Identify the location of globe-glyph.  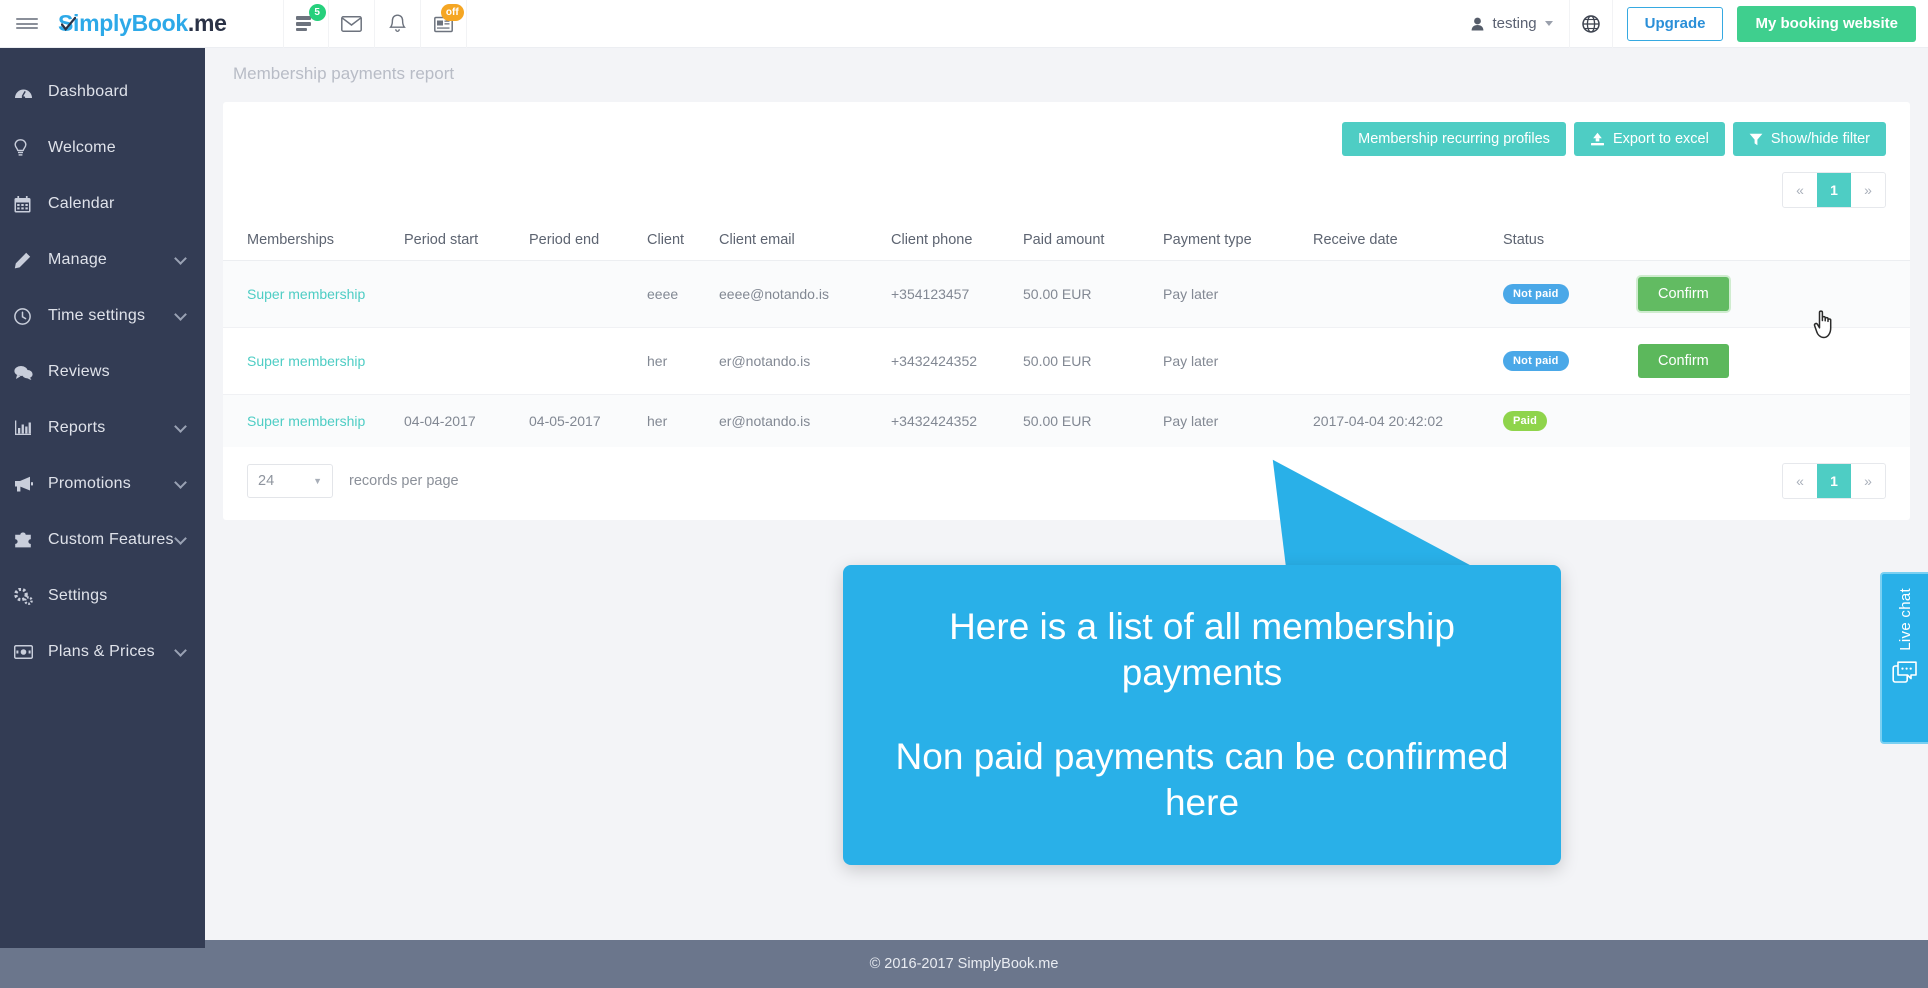
(1590, 23).